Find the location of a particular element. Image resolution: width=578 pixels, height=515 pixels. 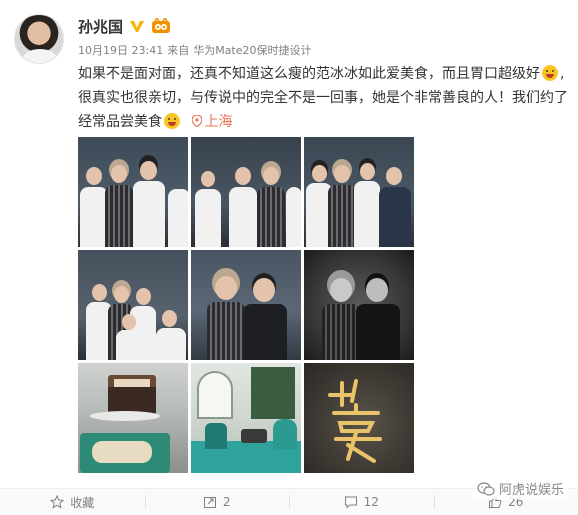

author-avatar is located at coordinates (39, 39).